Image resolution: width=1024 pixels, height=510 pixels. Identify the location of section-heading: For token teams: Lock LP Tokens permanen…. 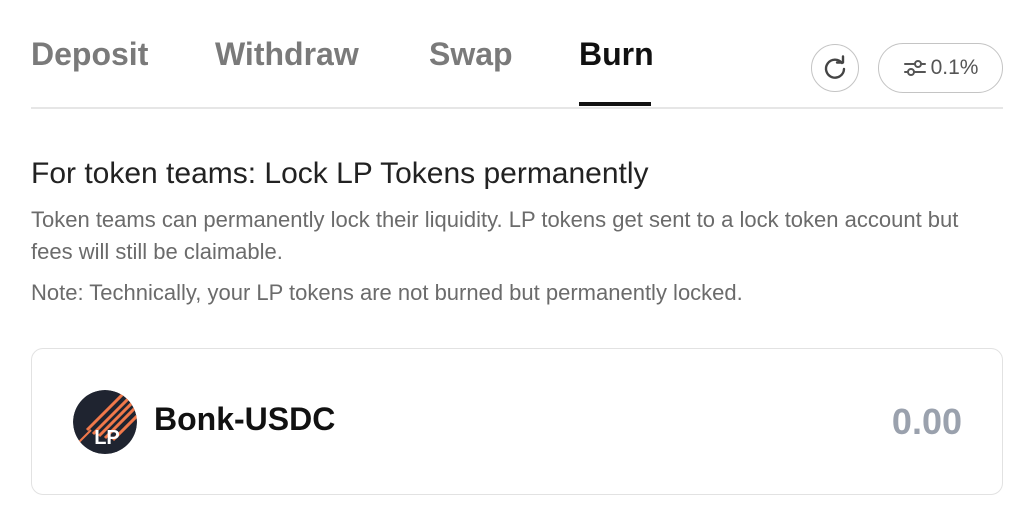
(340, 173).